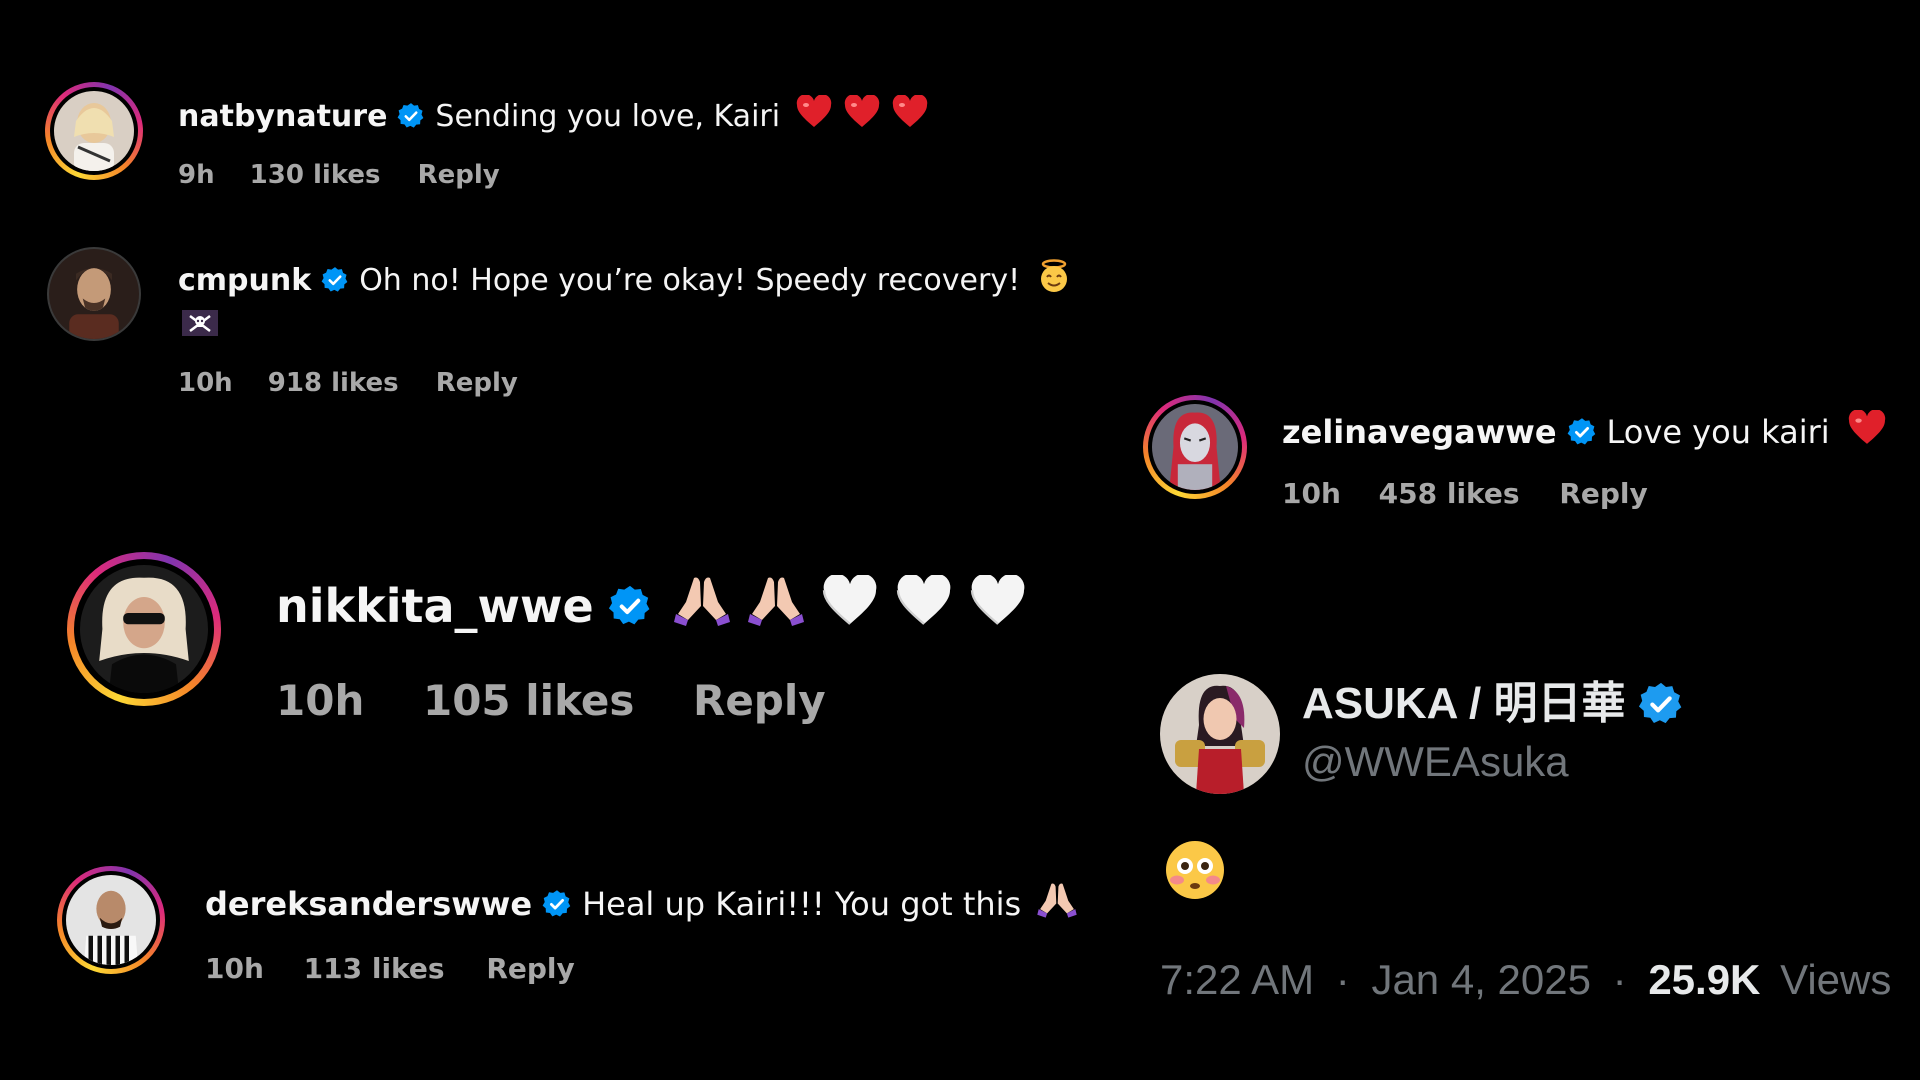 The height and width of the screenshot is (1080, 1920). Describe the element at coordinates (528, 700) in the screenshot. I see `like-count: 105 likes` at that location.